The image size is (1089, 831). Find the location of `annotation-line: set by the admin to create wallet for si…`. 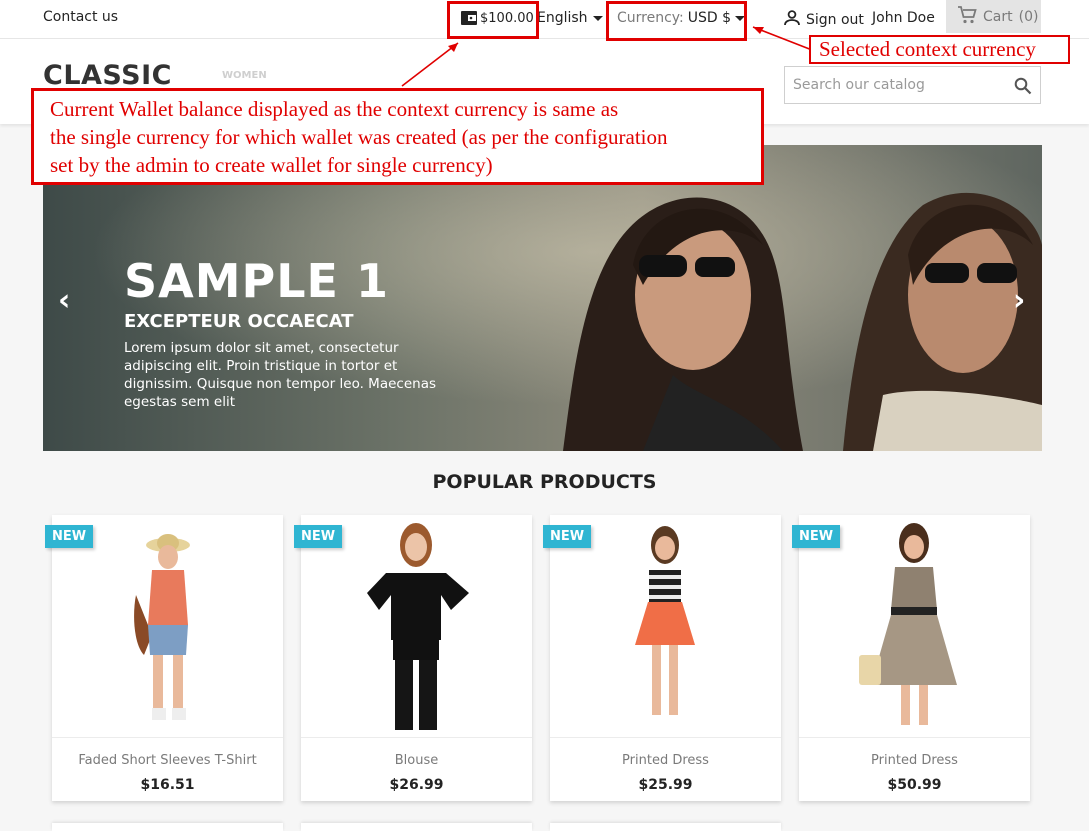

annotation-line: set by the admin to create wallet for si… is located at coordinates (271, 165).